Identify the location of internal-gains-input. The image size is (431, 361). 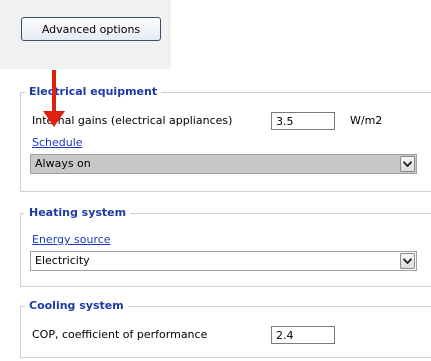
(303, 121).